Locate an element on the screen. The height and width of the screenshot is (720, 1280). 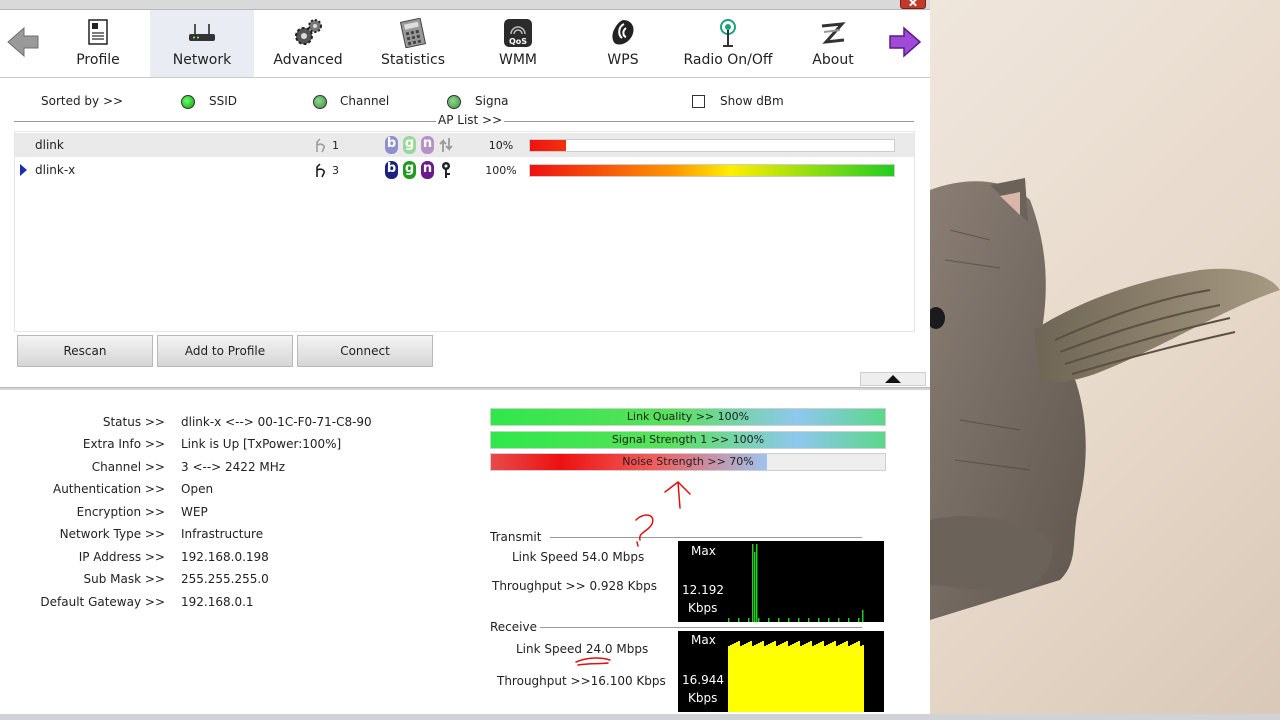
tab-label: Advanced is located at coordinates (308, 60).